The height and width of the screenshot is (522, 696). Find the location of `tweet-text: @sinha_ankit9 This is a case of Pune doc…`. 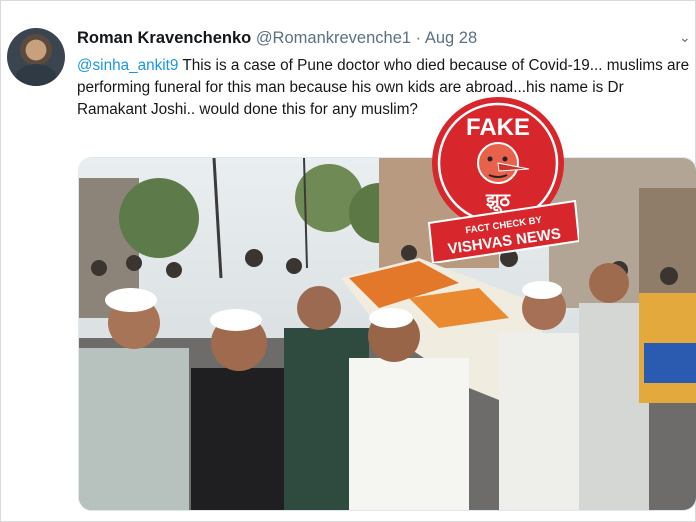

tweet-text: @sinha_ankit9 This is a case of Pune doc… is located at coordinates (384, 88).